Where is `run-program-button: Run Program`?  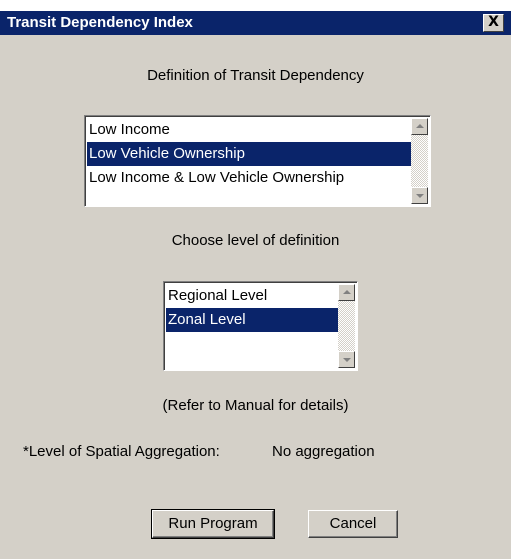 run-program-button: Run Program is located at coordinates (213, 524).